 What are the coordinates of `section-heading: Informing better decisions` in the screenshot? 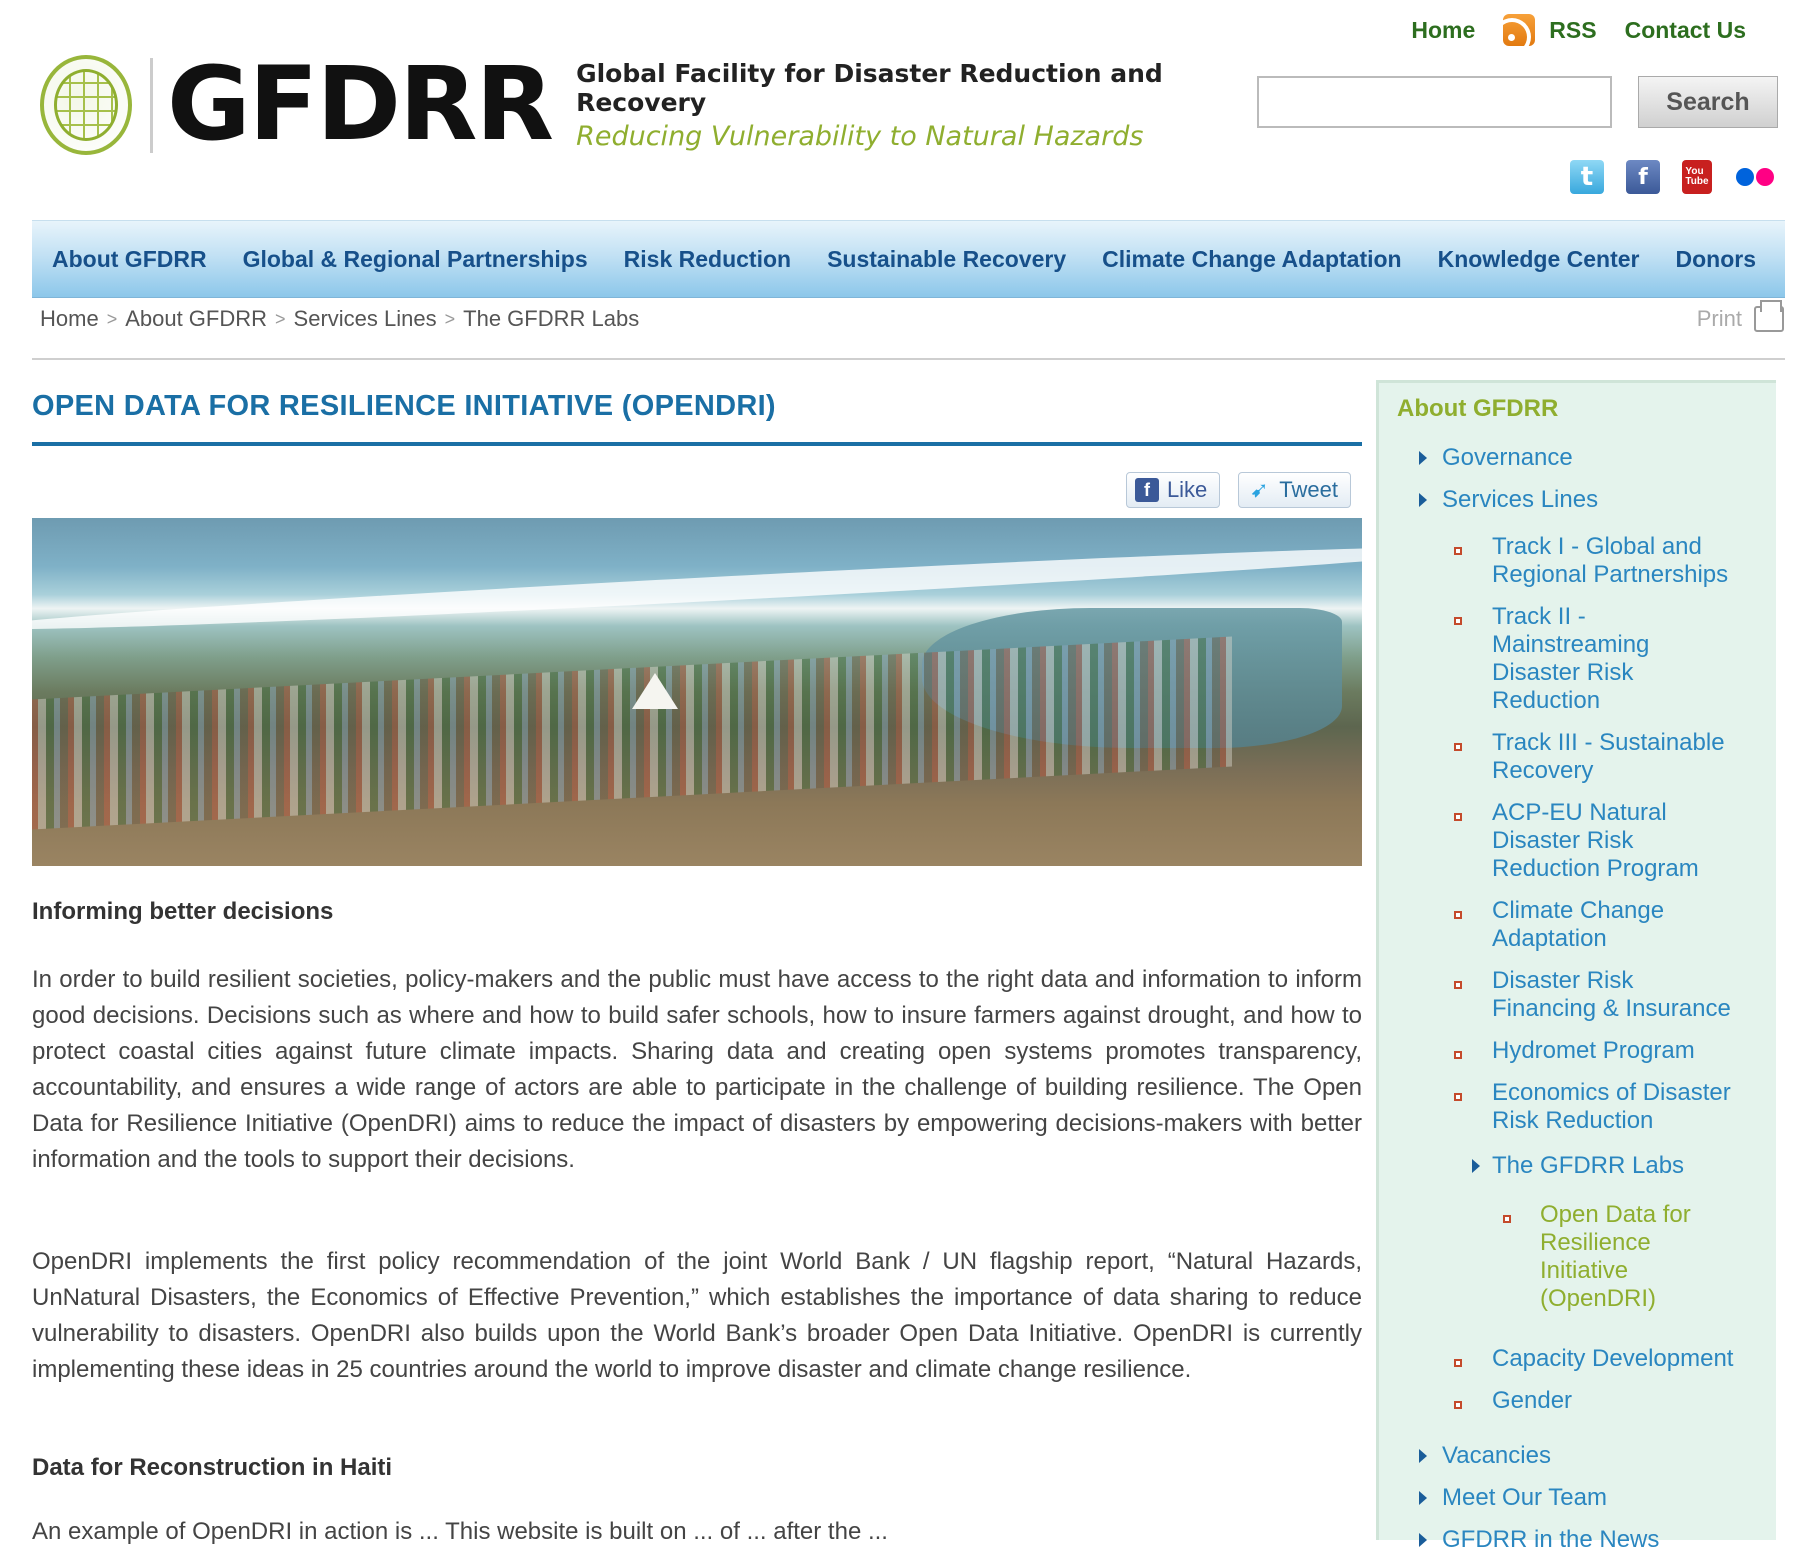 It's located at (183, 911).